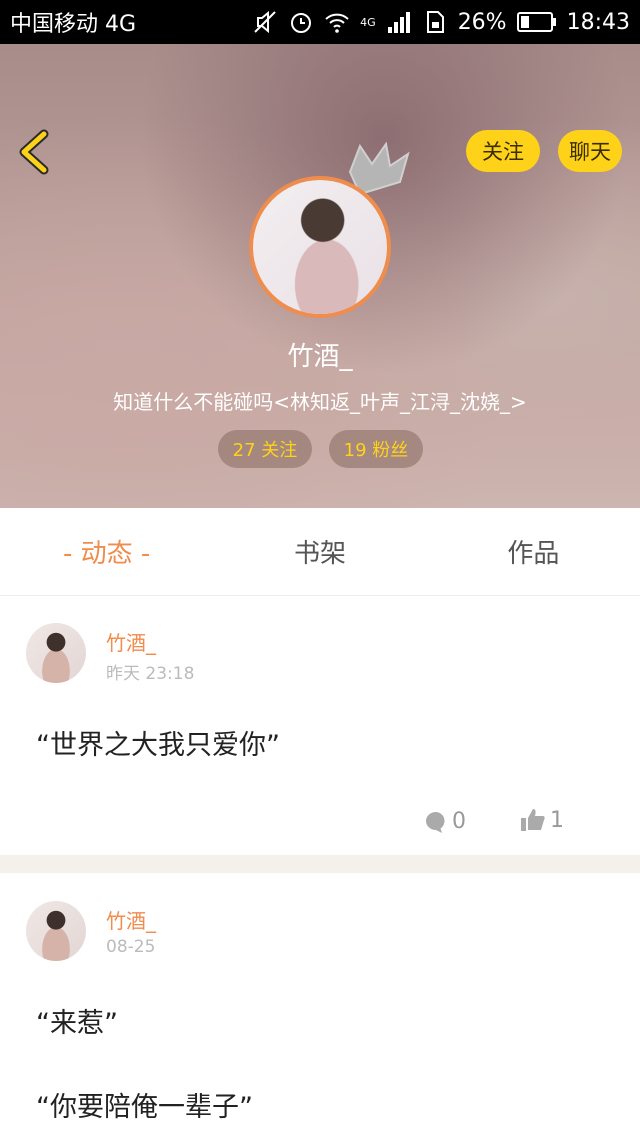 This screenshot has width=640, height=1138. I want to click on clock: 18:43, so click(598, 22).